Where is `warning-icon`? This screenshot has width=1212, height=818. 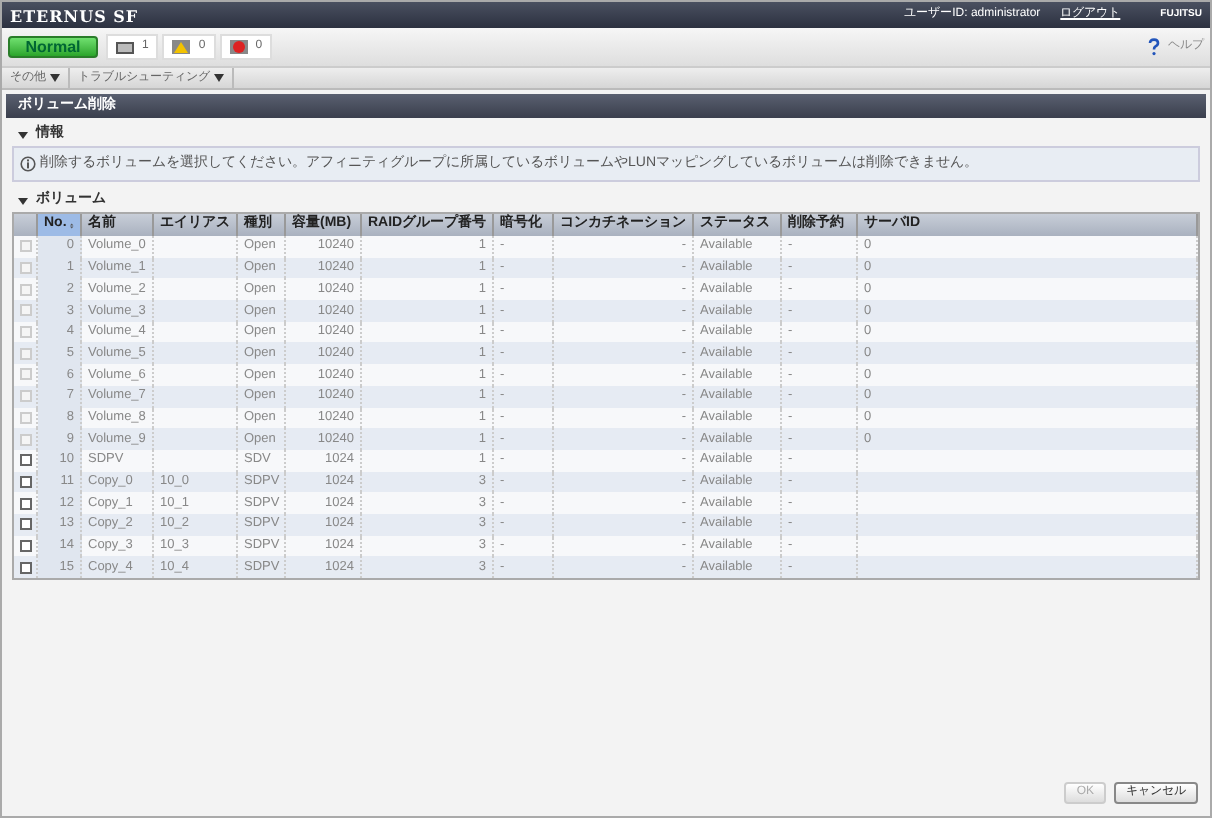 warning-icon is located at coordinates (181, 47).